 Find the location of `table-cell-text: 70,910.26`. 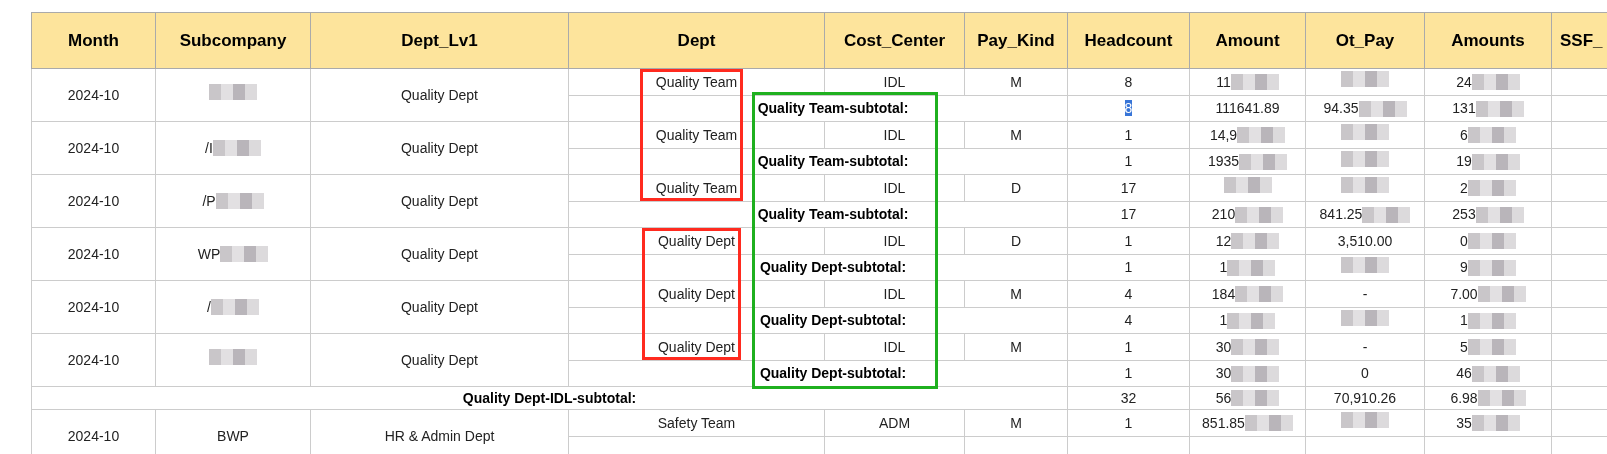

table-cell-text: 70,910.26 is located at coordinates (1365, 398).